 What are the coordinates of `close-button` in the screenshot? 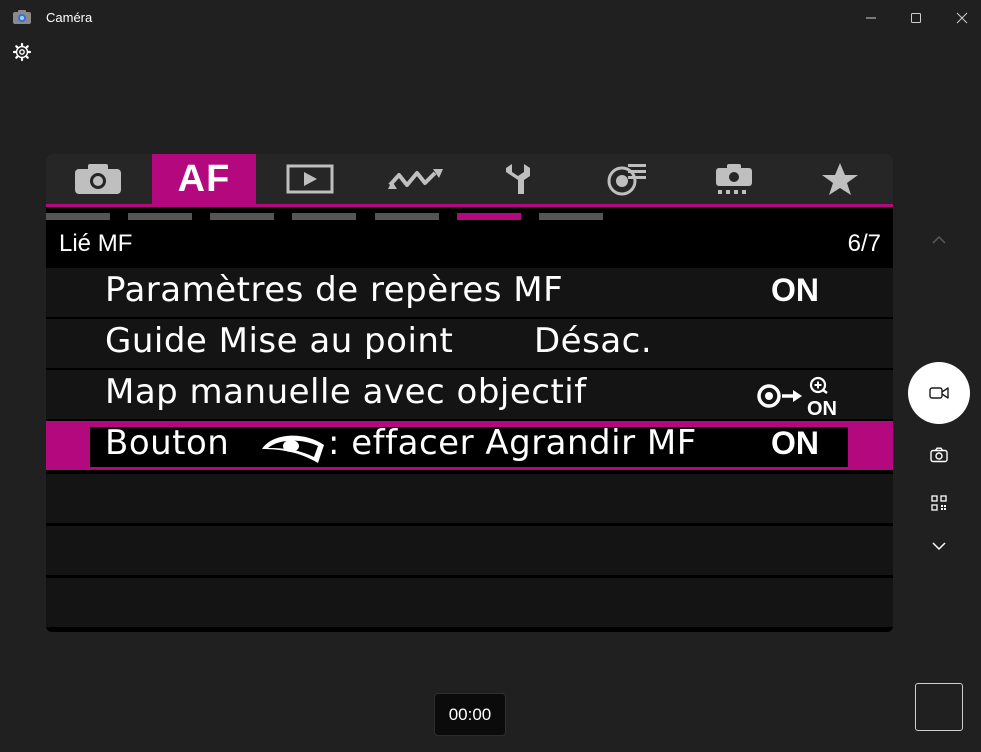 It's located at (962, 18).